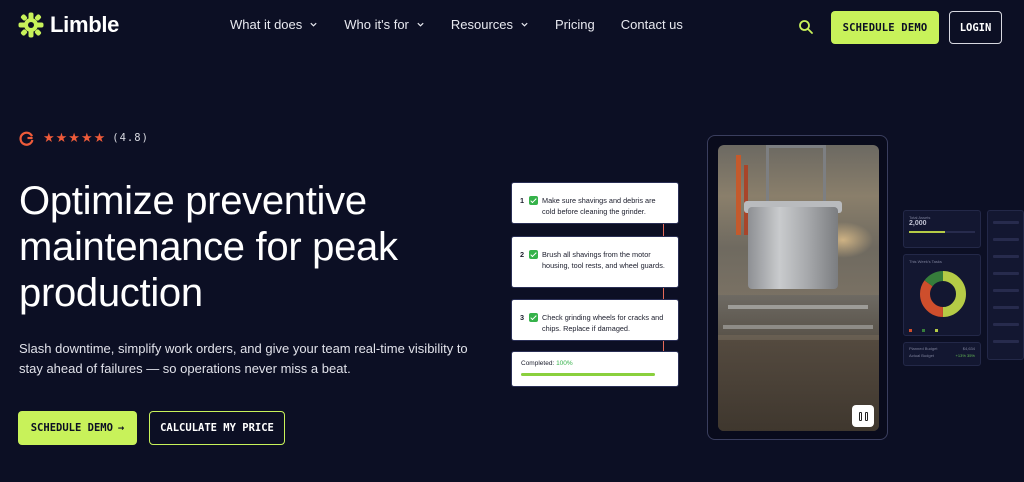  I want to click on arrow-right-icon: →, so click(121, 428).